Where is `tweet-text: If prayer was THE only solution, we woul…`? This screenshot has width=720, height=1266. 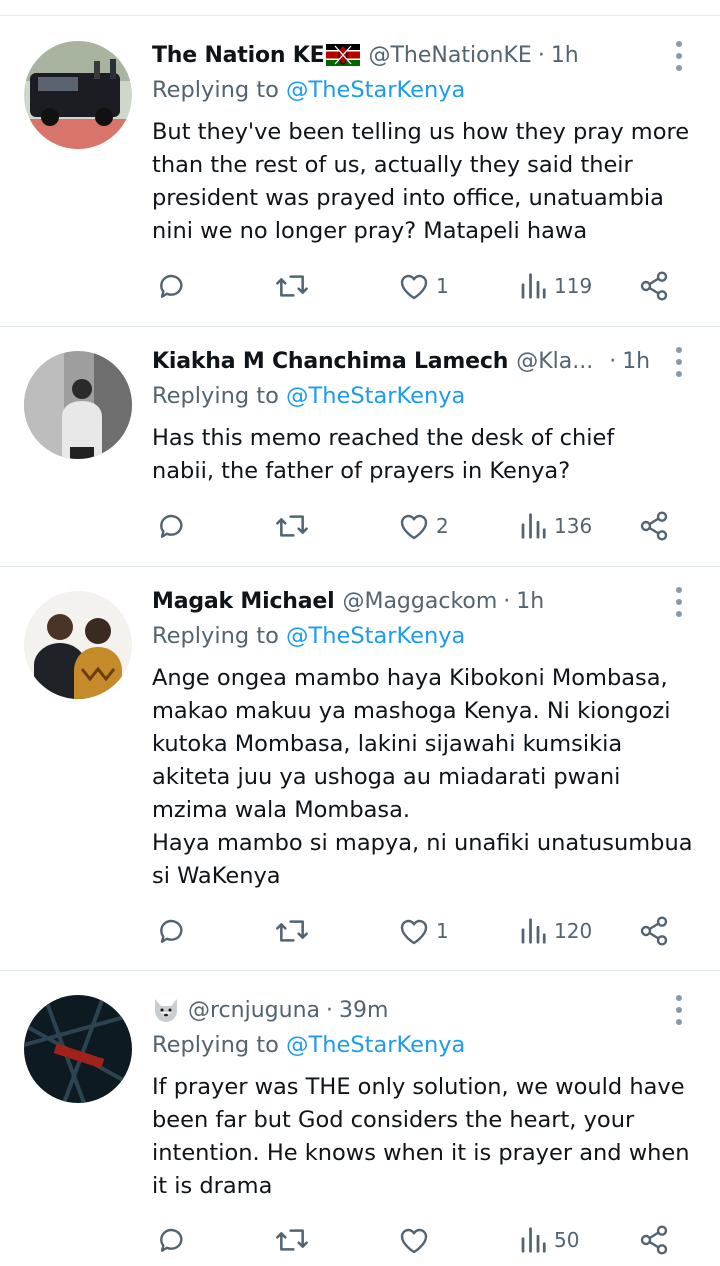 tweet-text: If prayer was THE only solution, we woul… is located at coordinates (421, 1136).